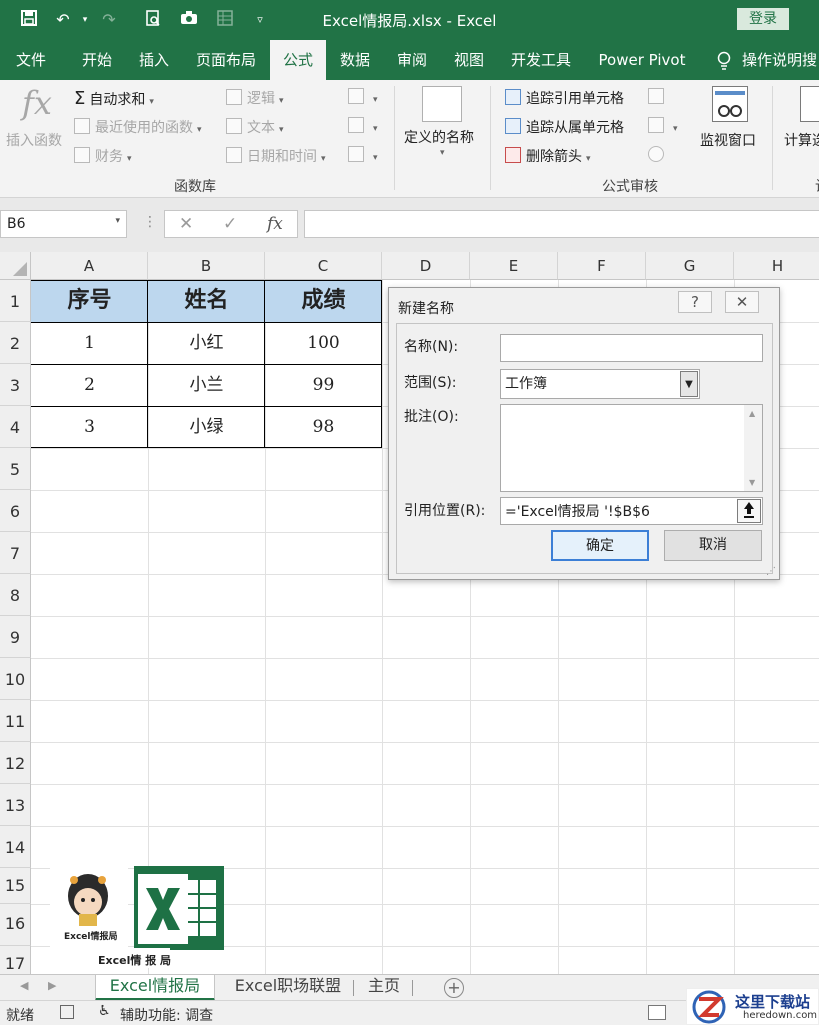 The image size is (819, 1025). What do you see at coordinates (713, 545) in the screenshot?
I see `cancel-button: 取消` at bounding box center [713, 545].